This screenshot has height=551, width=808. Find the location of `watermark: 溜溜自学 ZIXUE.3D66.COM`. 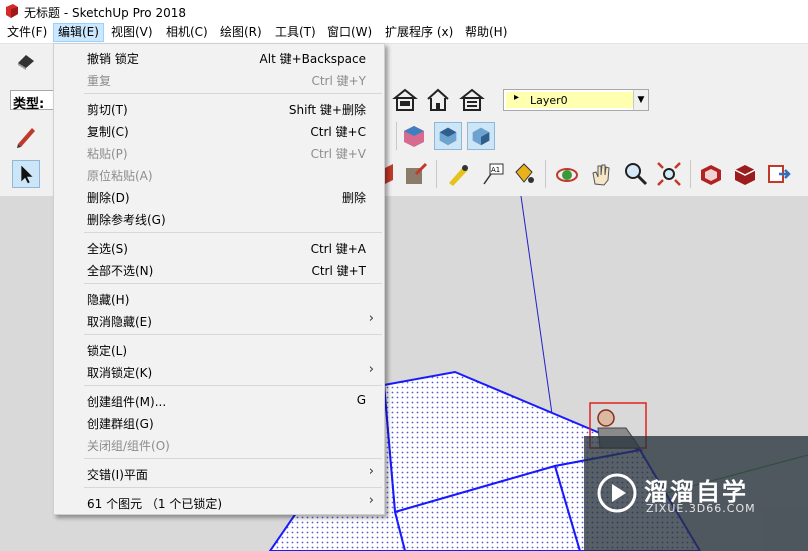

watermark: 溜溜自学 ZIXUE.3D66.COM is located at coordinates (696, 493).